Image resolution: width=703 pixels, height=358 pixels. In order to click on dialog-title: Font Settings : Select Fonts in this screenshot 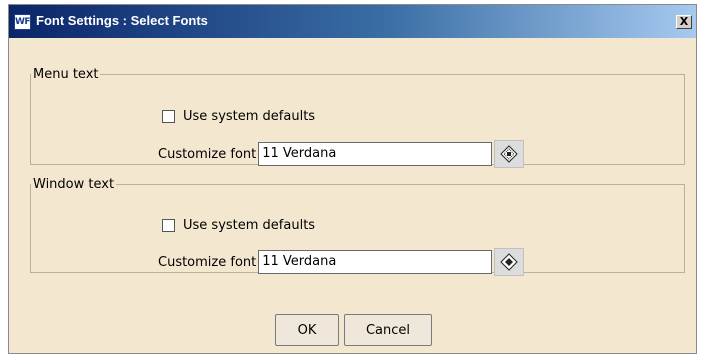, I will do `click(122, 20)`.